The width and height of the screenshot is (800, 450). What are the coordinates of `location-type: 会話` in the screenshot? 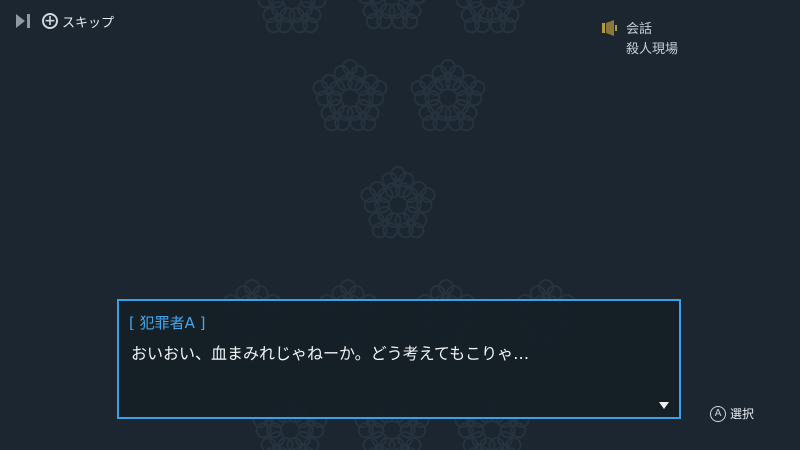 It's located at (639, 29).